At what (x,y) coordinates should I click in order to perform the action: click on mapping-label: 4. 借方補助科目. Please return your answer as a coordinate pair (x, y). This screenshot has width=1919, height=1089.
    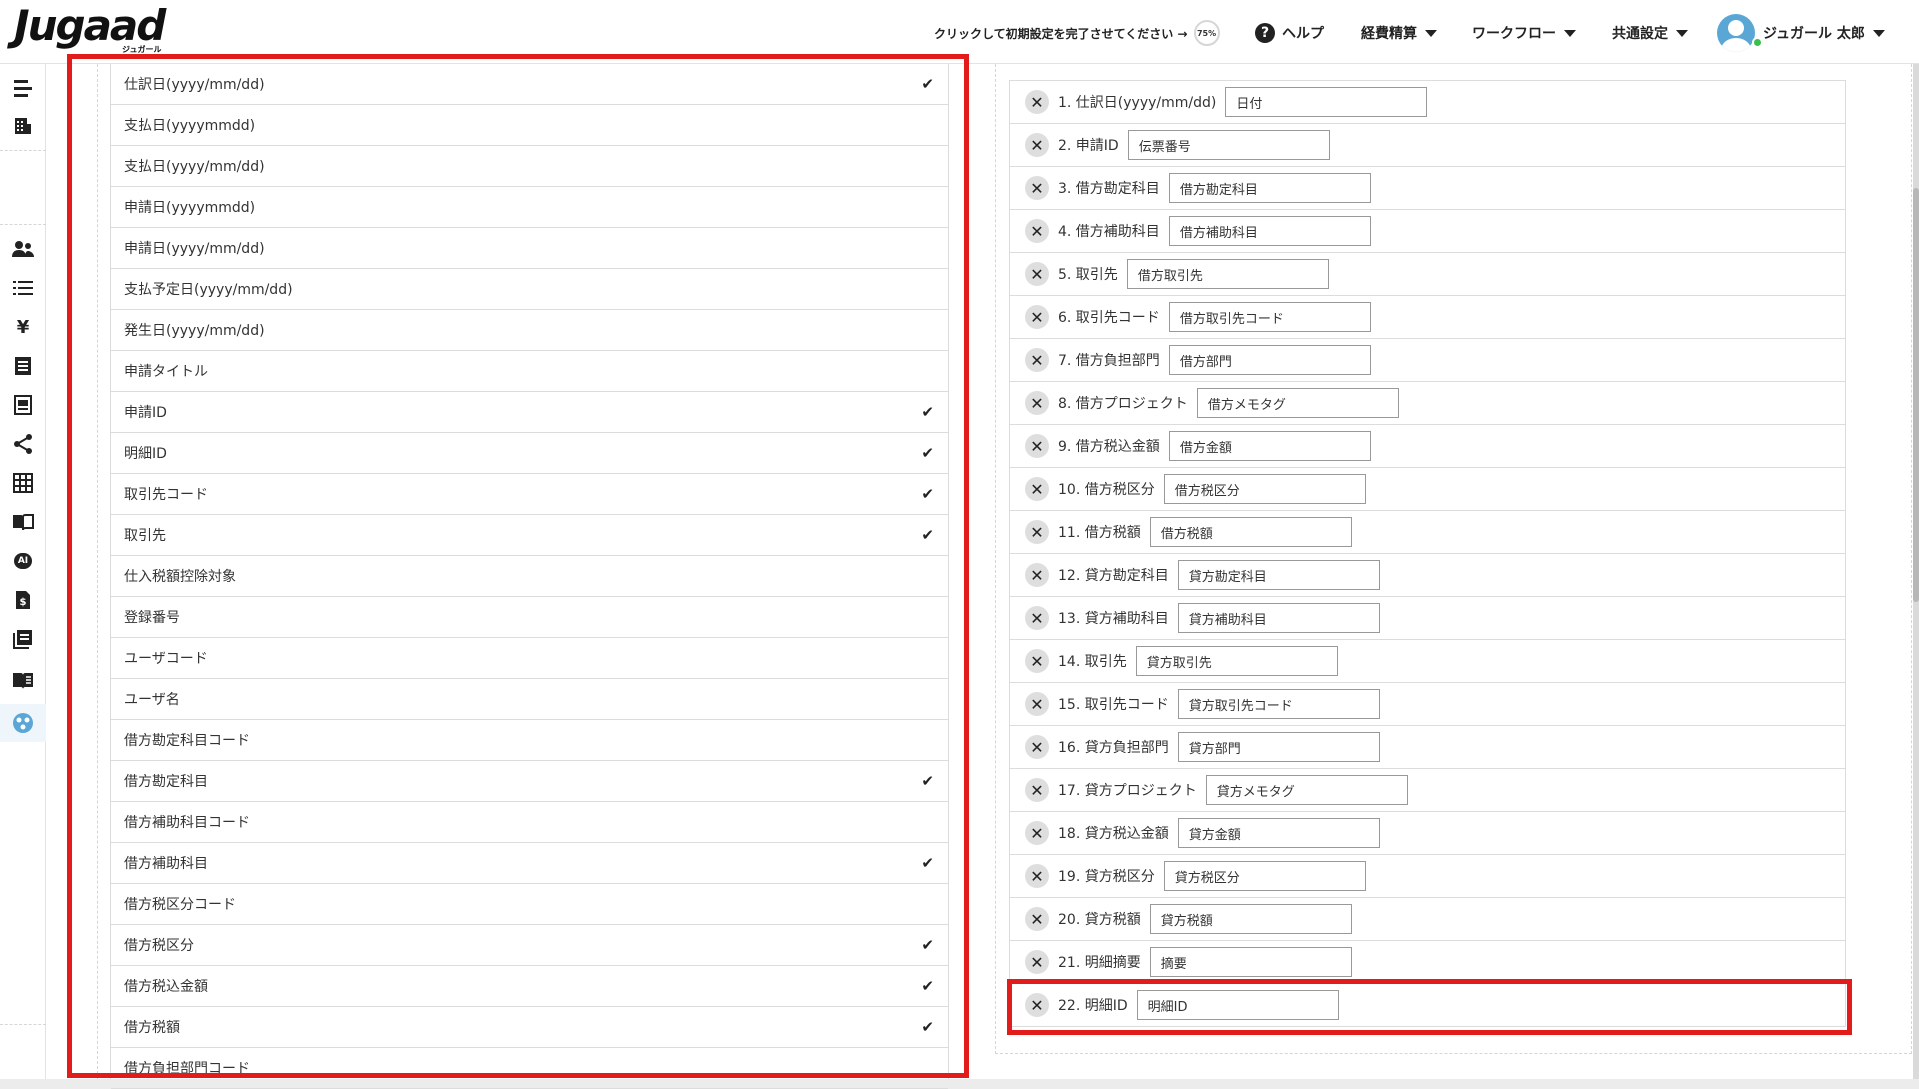
    Looking at the image, I should click on (1109, 232).